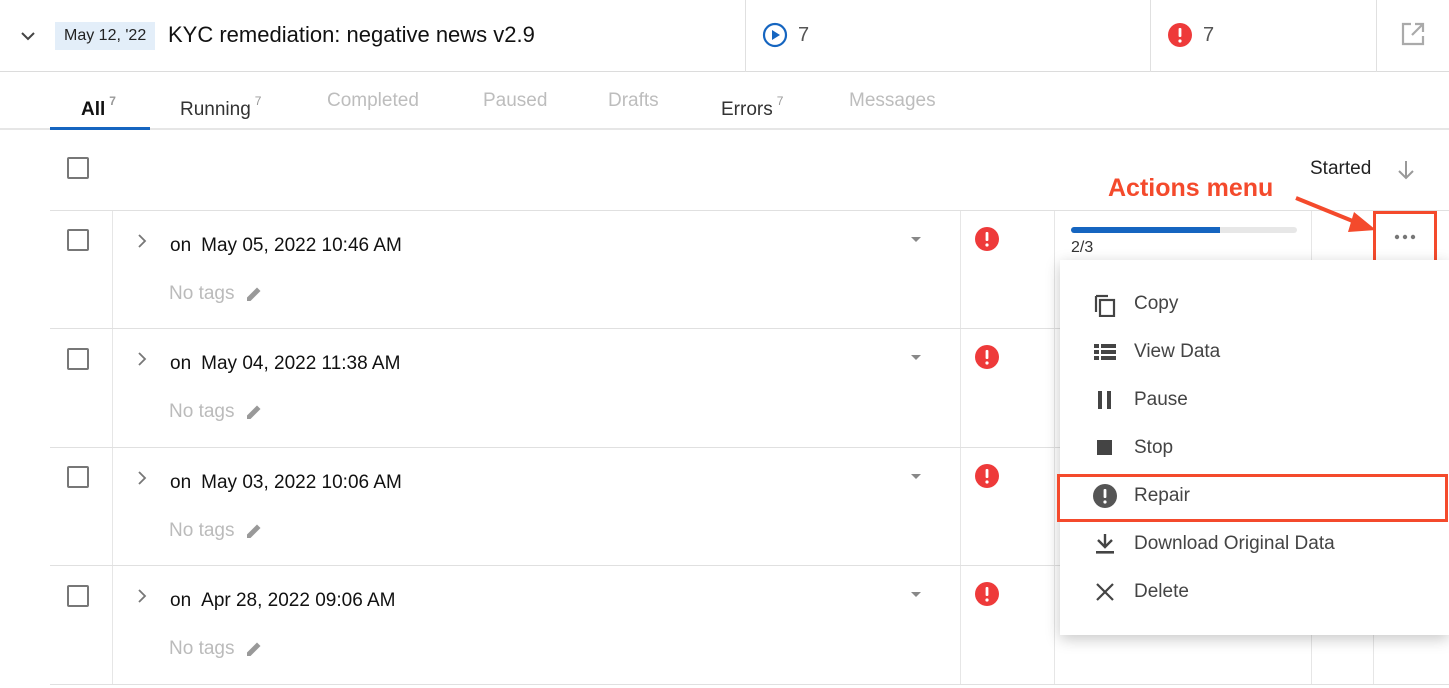 This screenshot has height=688, width=1449. What do you see at coordinates (1105, 544) in the screenshot?
I see `download-icon` at bounding box center [1105, 544].